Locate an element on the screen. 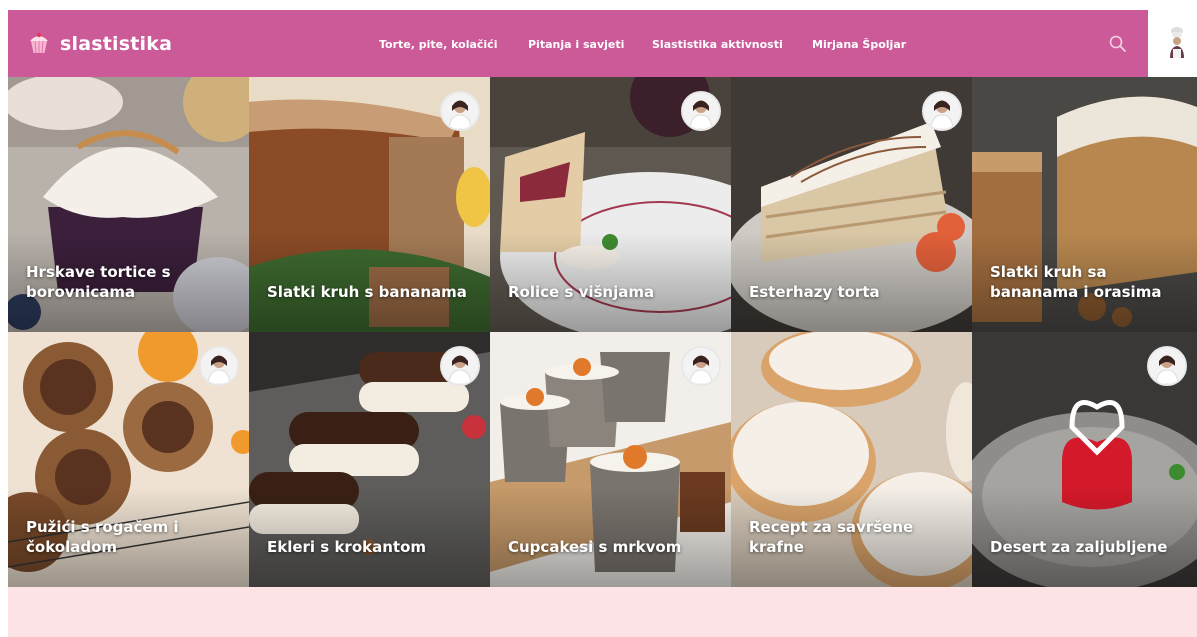 The height and width of the screenshot is (637, 1197). recipe-title: Slatki kruh sa bananama i orasima is located at coordinates (1076, 282).